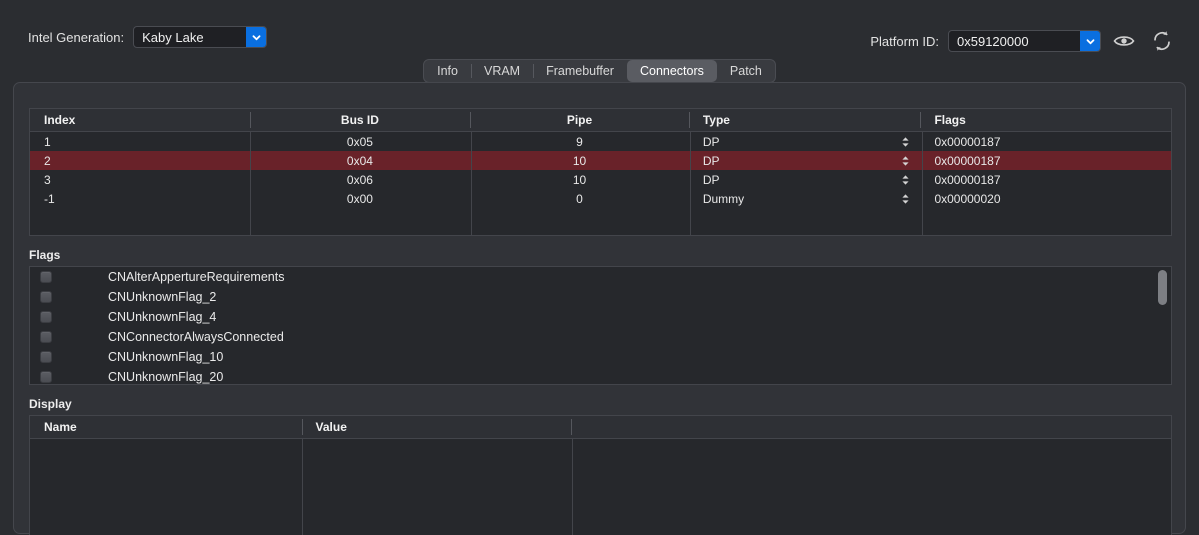 This screenshot has width=1199, height=535. I want to click on cell-index: 1, so click(47, 141).